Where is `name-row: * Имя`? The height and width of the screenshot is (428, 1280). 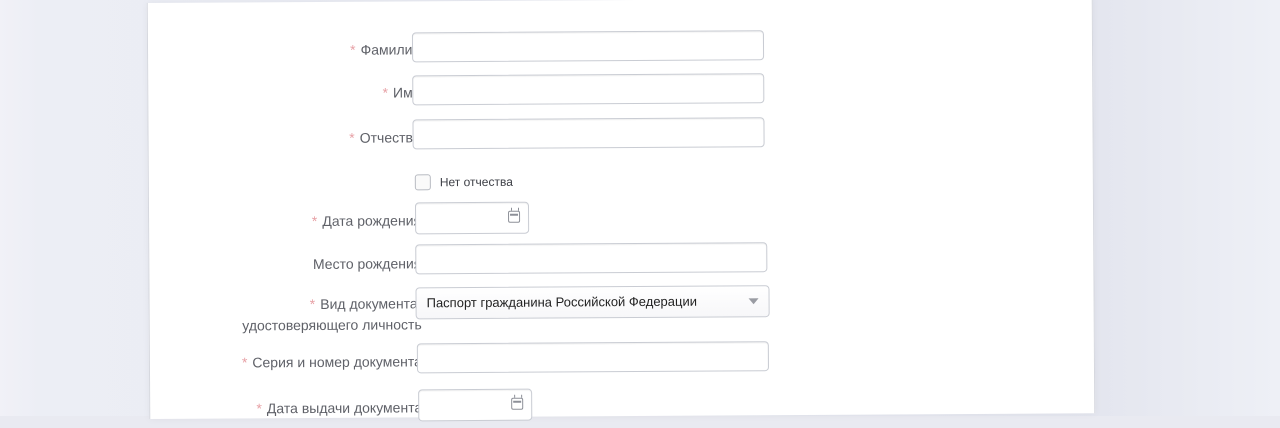 name-row: * Имя is located at coordinates (620, 92).